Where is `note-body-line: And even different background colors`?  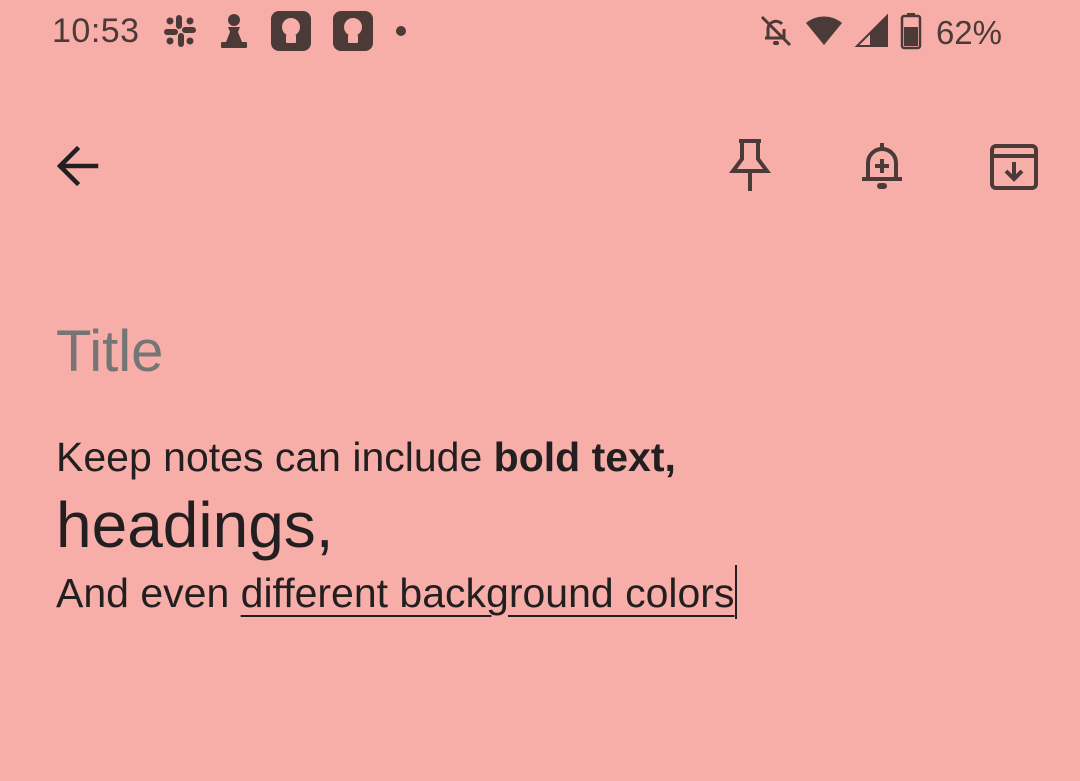 note-body-line: And even different background colors is located at coordinates (546, 593).